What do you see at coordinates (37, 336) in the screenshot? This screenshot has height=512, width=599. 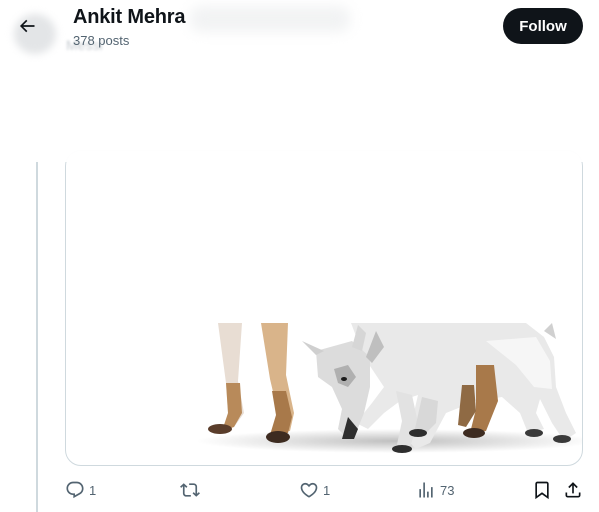 I see `thread-line` at bounding box center [37, 336].